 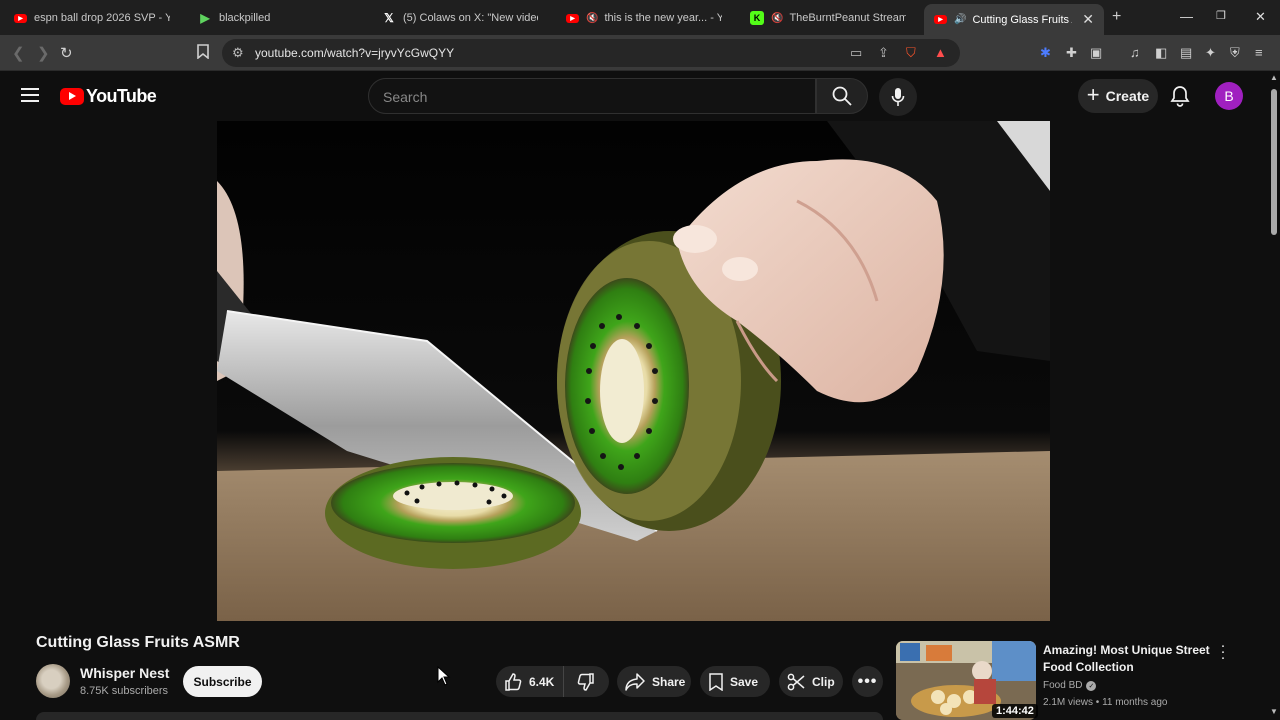 What do you see at coordinates (635, 681) in the screenshot?
I see `share-icon` at bounding box center [635, 681].